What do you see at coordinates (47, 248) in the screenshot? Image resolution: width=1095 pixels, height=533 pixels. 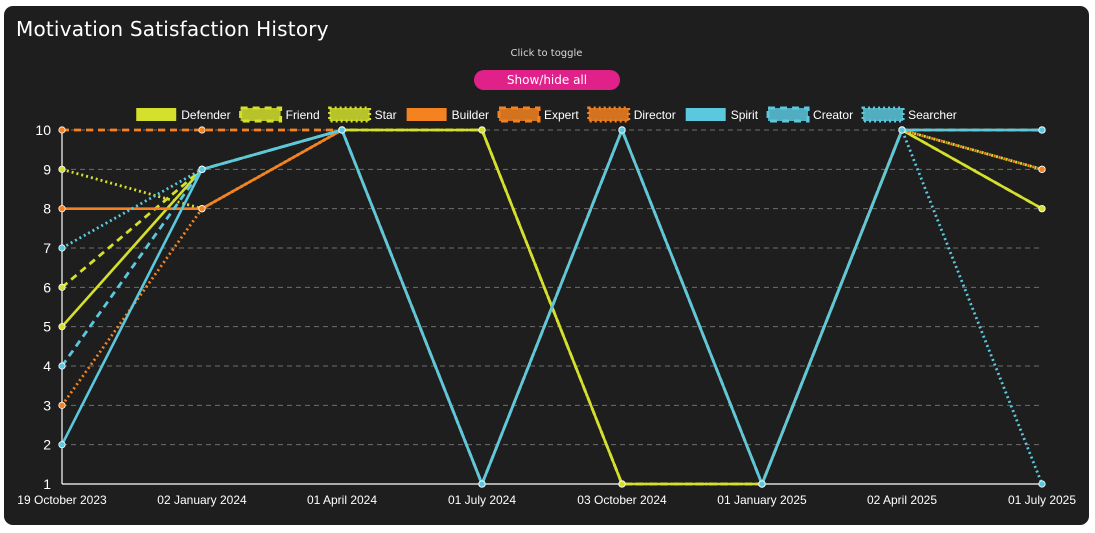 I see `y-tick-label: 7` at bounding box center [47, 248].